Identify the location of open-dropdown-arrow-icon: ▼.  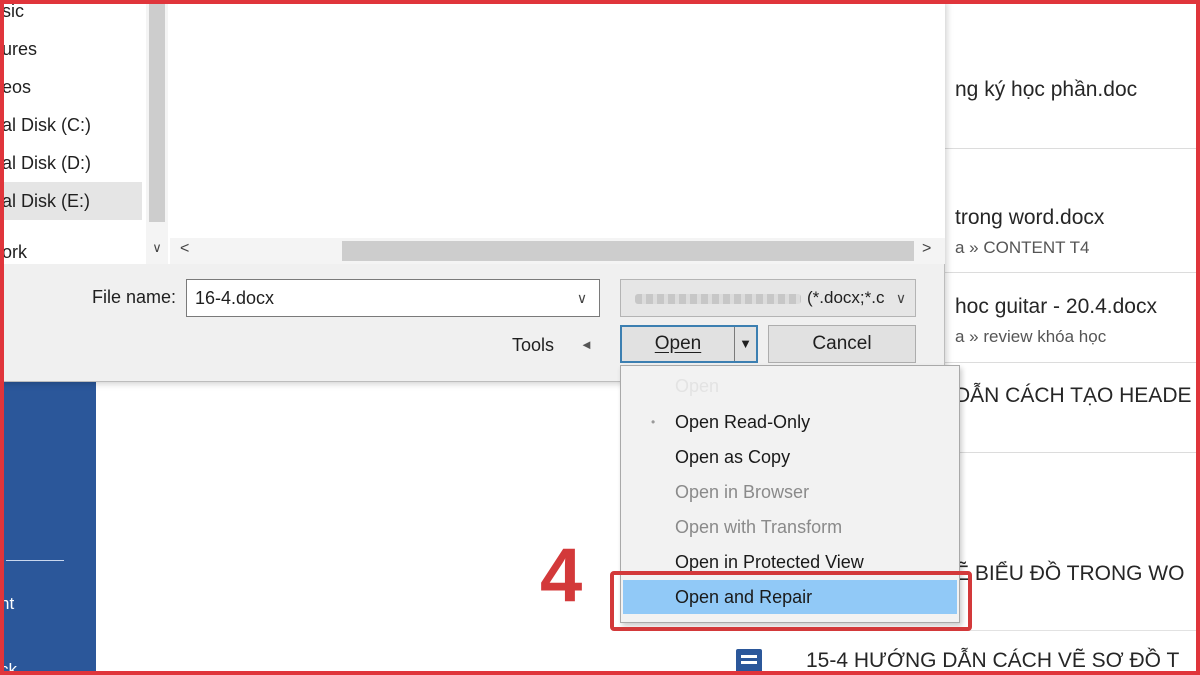
(745, 344).